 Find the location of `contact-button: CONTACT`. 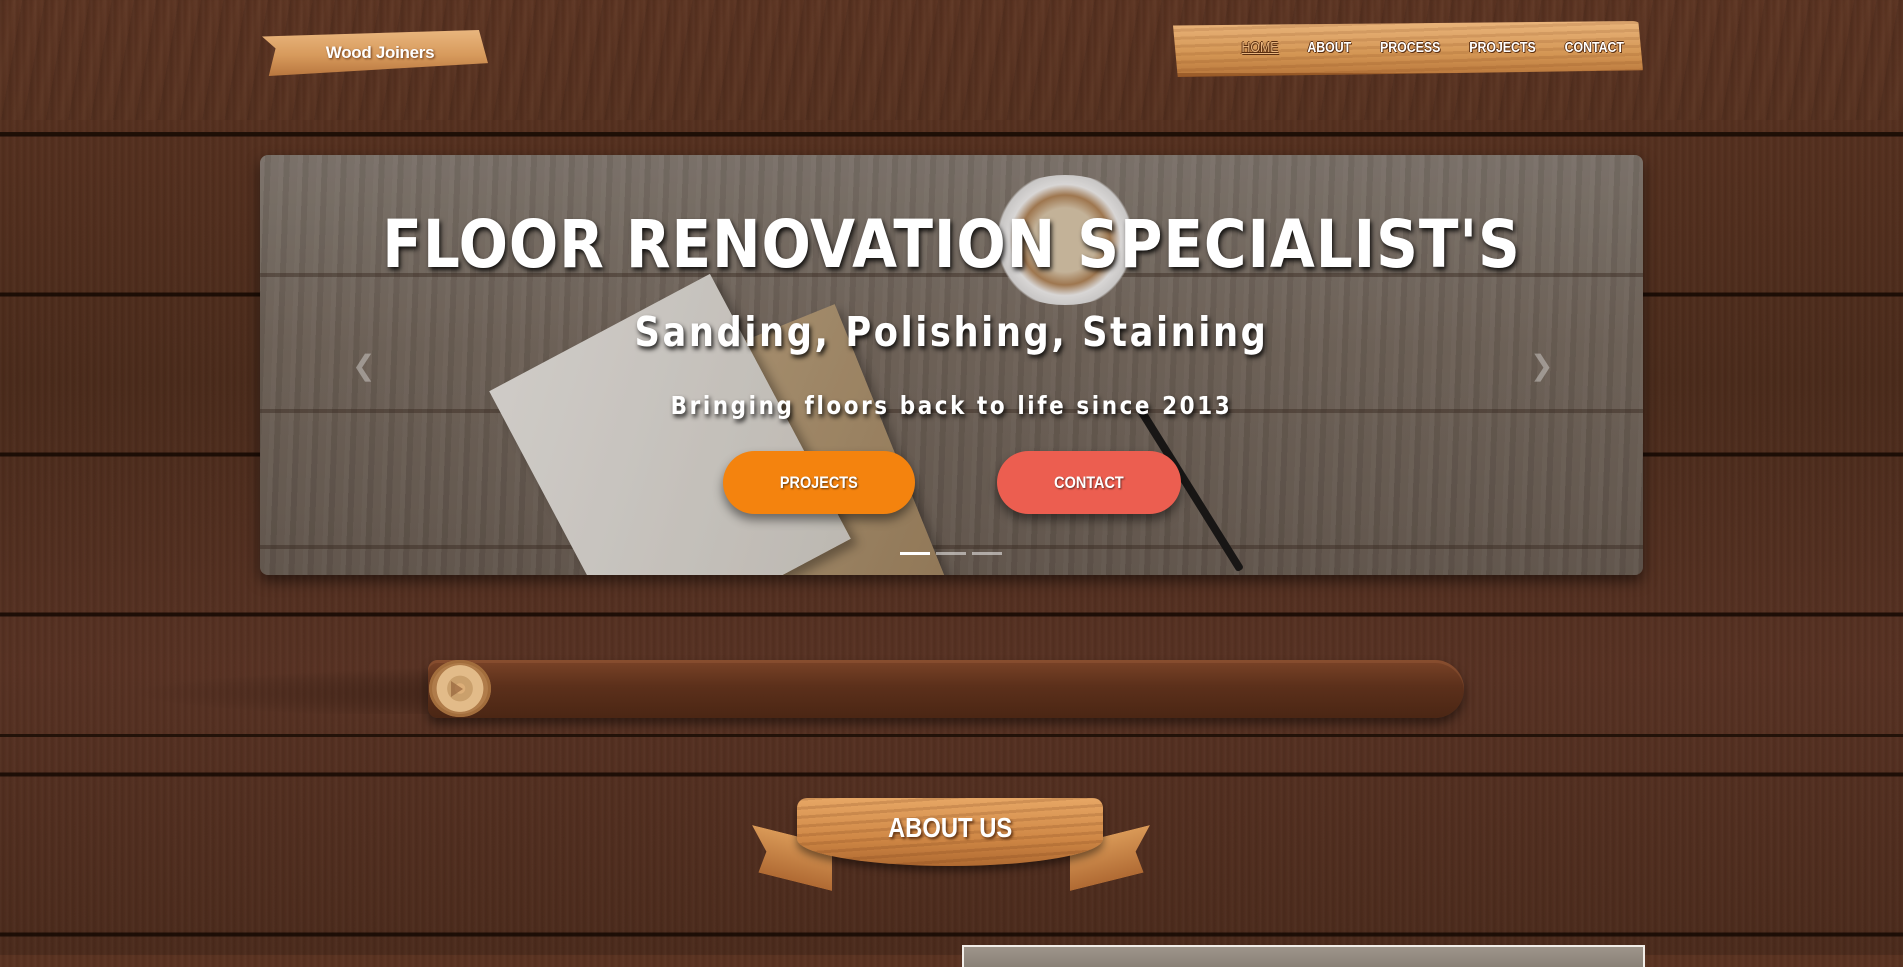

contact-button: CONTACT is located at coordinates (1089, 482).